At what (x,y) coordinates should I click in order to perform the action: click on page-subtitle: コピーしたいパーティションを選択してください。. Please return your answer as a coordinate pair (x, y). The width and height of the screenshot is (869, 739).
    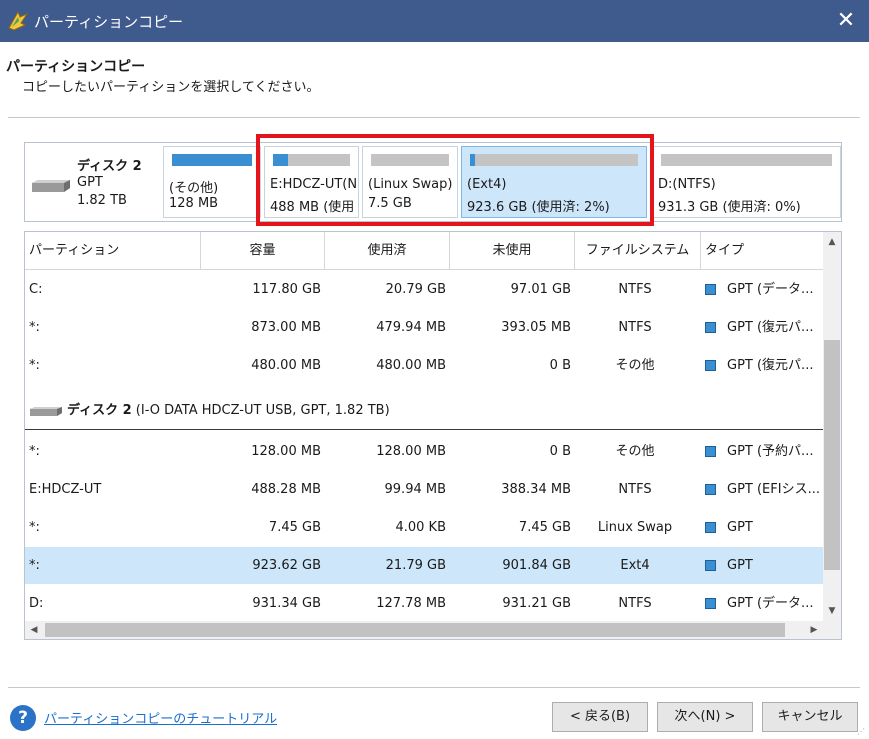
    Looking at the image, I should click on (171, 87).